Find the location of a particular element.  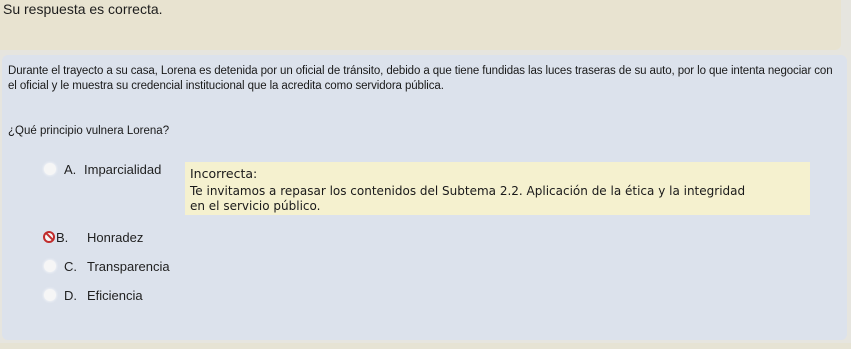

option-a-radio is located at coordinates (50, 169).